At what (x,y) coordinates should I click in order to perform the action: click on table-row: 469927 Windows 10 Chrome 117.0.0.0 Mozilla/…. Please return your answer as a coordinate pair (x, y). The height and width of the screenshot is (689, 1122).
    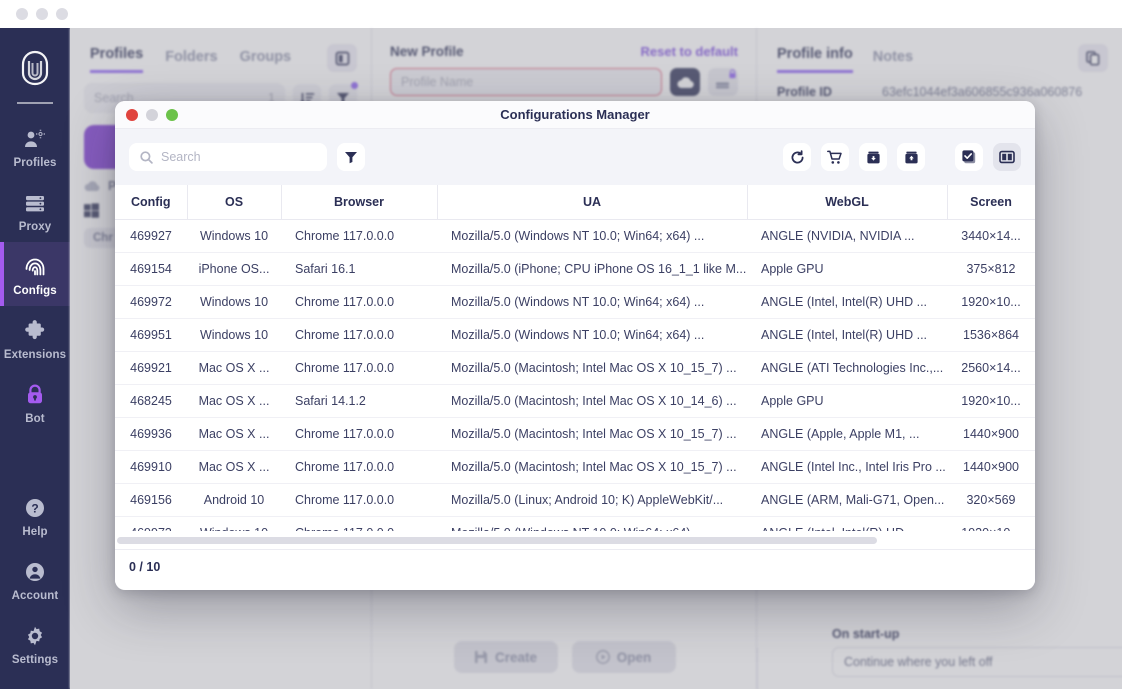
    Looking at the image, I should click on (575, 236).